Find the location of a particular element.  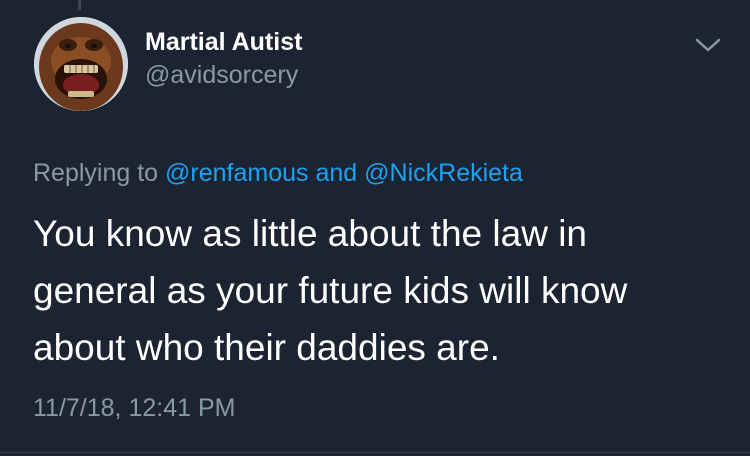

thread-connector-line is located at coordinates (79, 5).